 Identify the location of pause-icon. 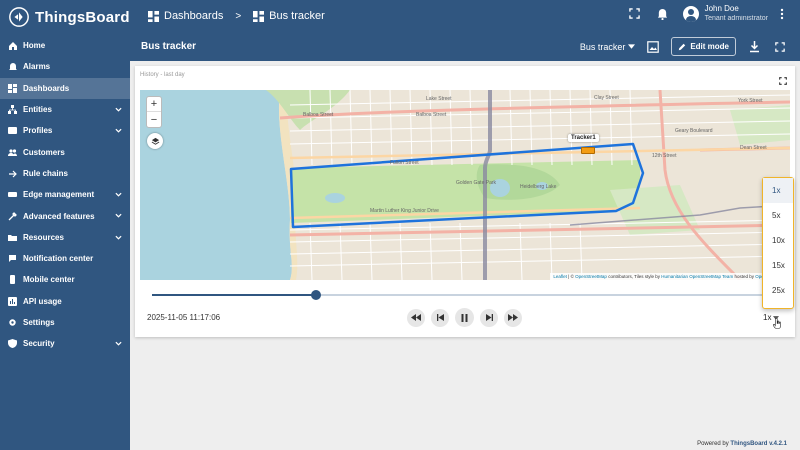
(464, 317).